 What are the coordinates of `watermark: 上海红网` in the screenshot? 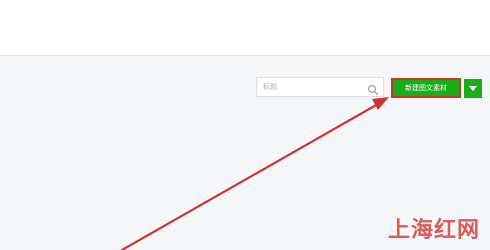 It's located at (434, 230).